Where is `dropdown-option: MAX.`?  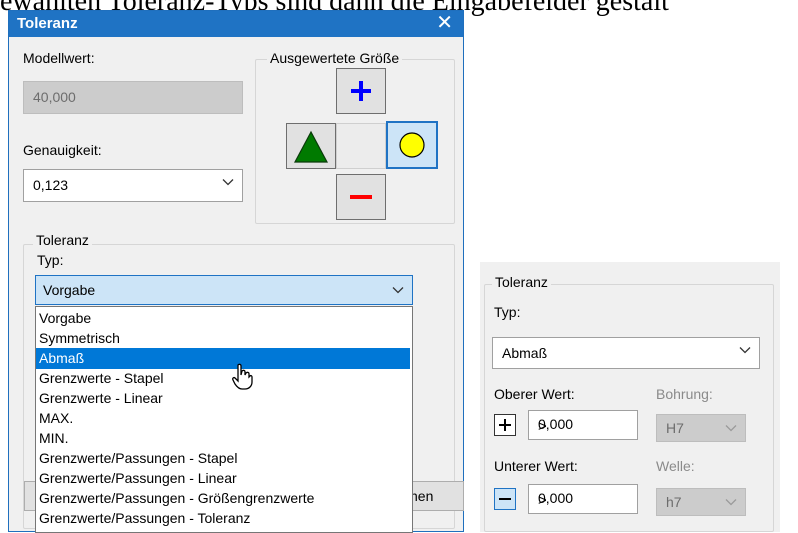
dropdown-option: MAX. is located at coordinates (223, 418).